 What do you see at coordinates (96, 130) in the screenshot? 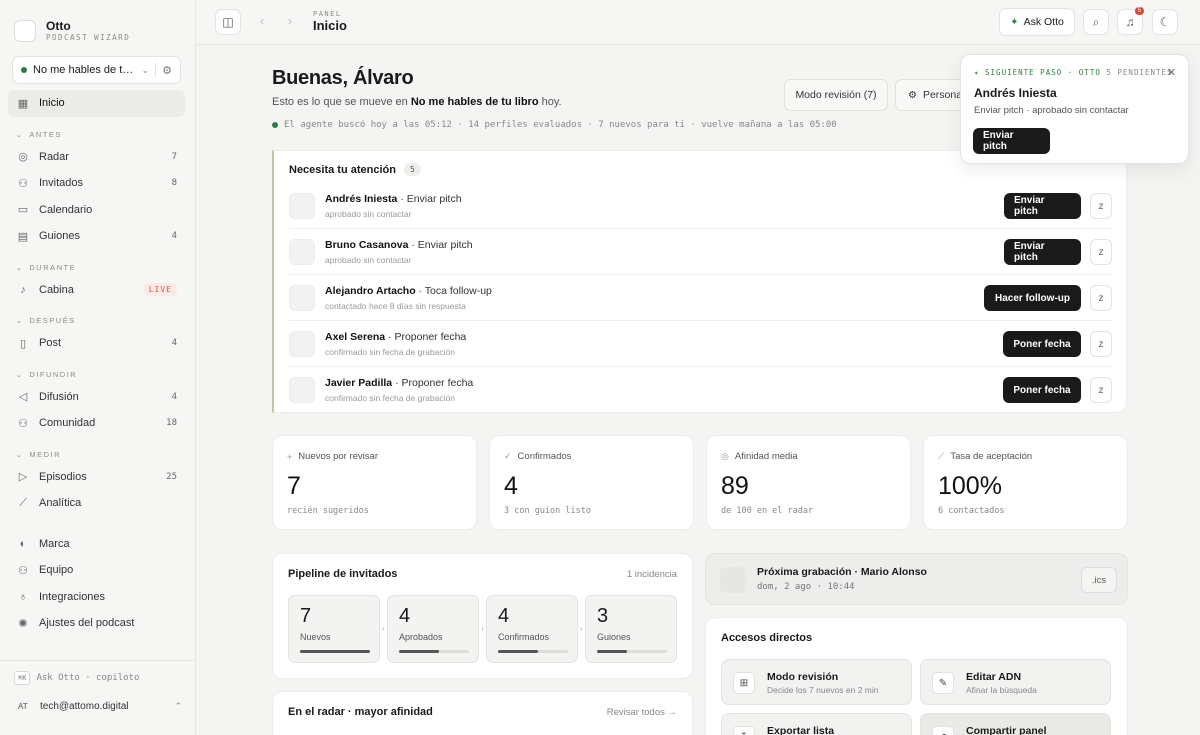
I see `nav-section-antes: ⌄ ANTES` at bounding box center [96, 130].